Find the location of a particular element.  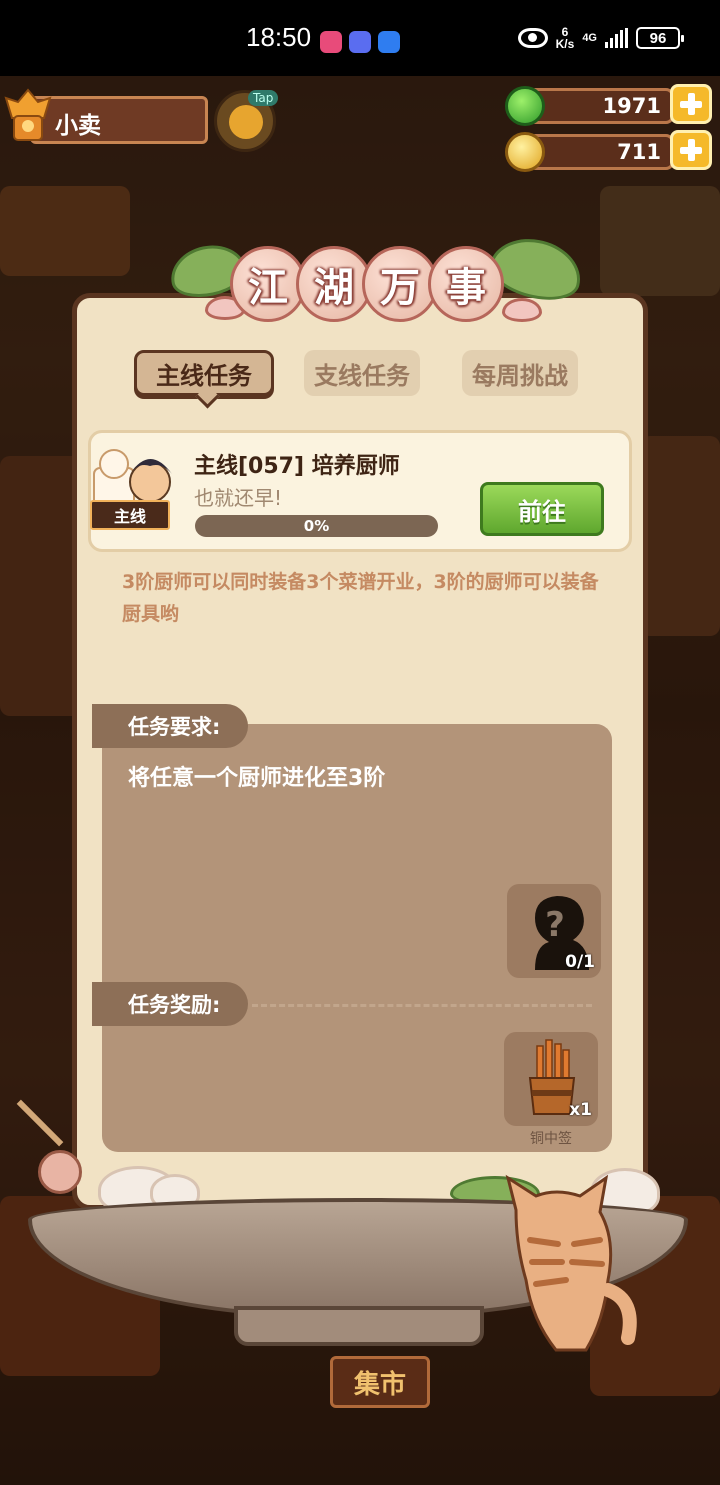

reward-item-name: 铜中签 is located at coordinates (551, 1139).